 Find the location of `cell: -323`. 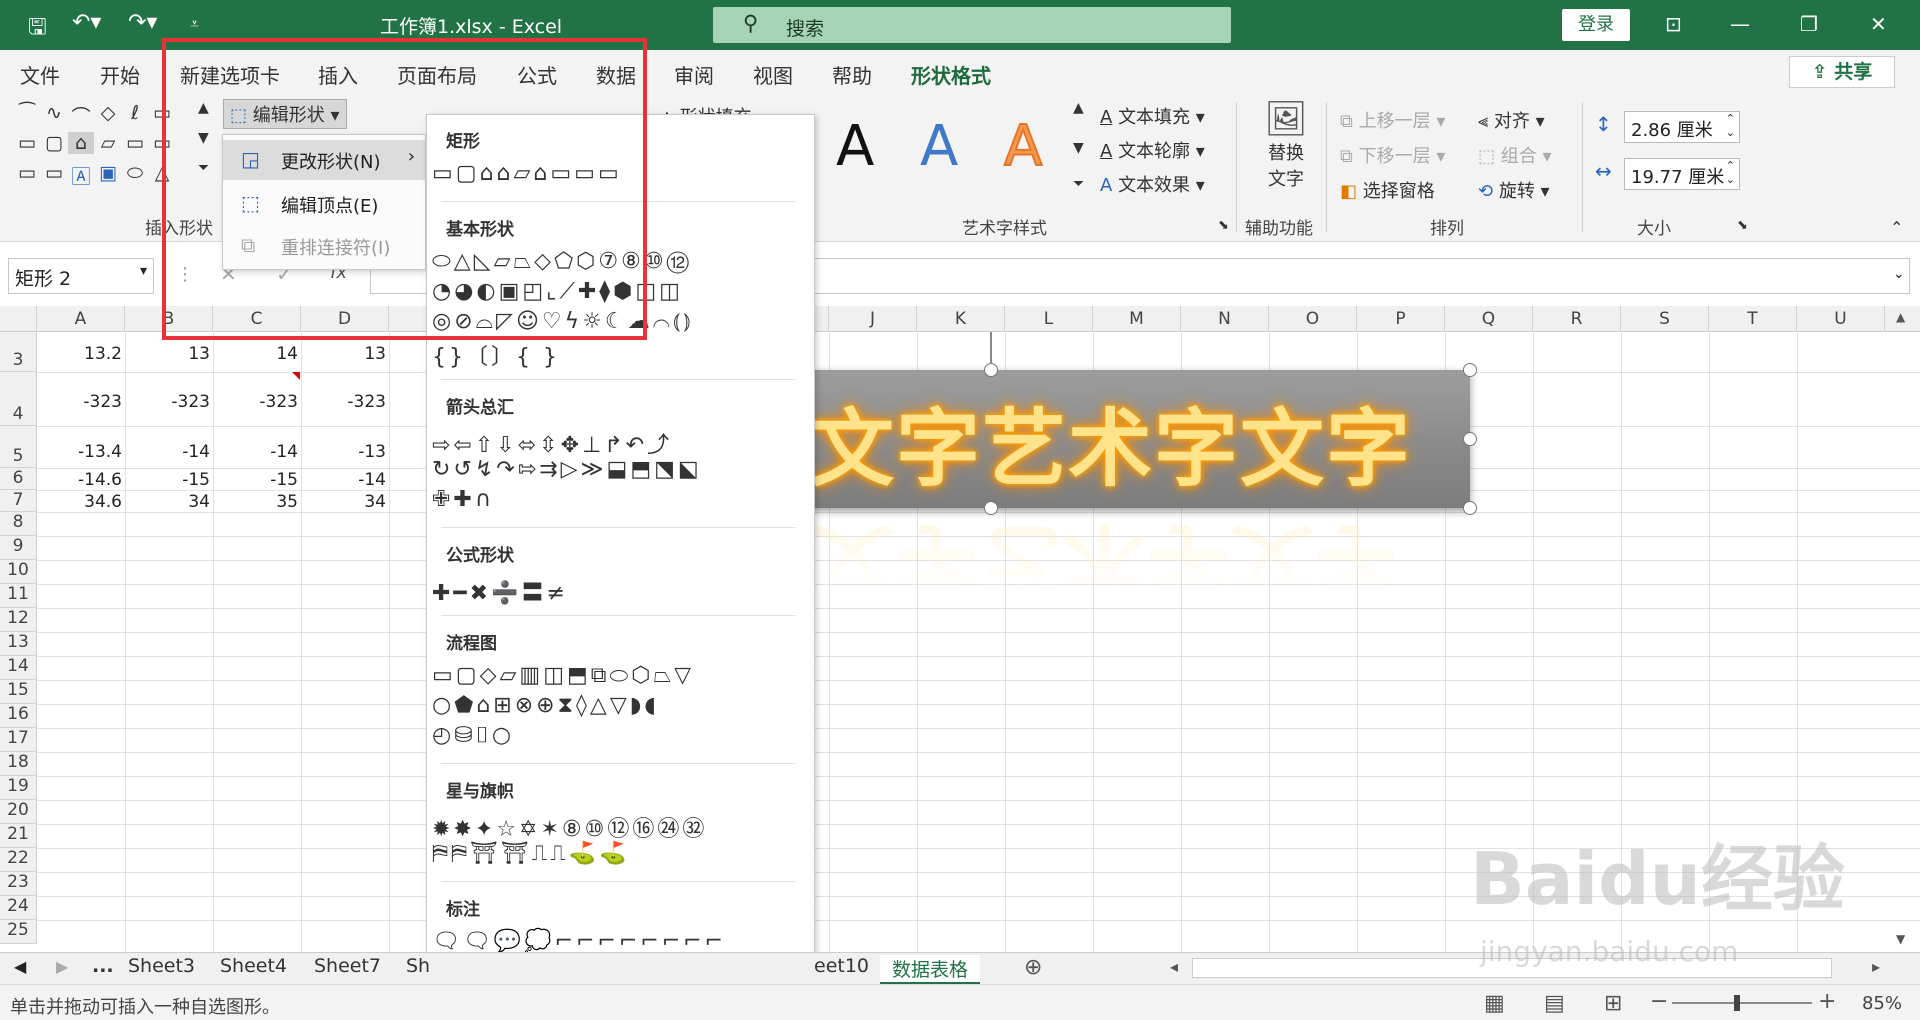

cell: -323 is located at coordinates (255, 402).